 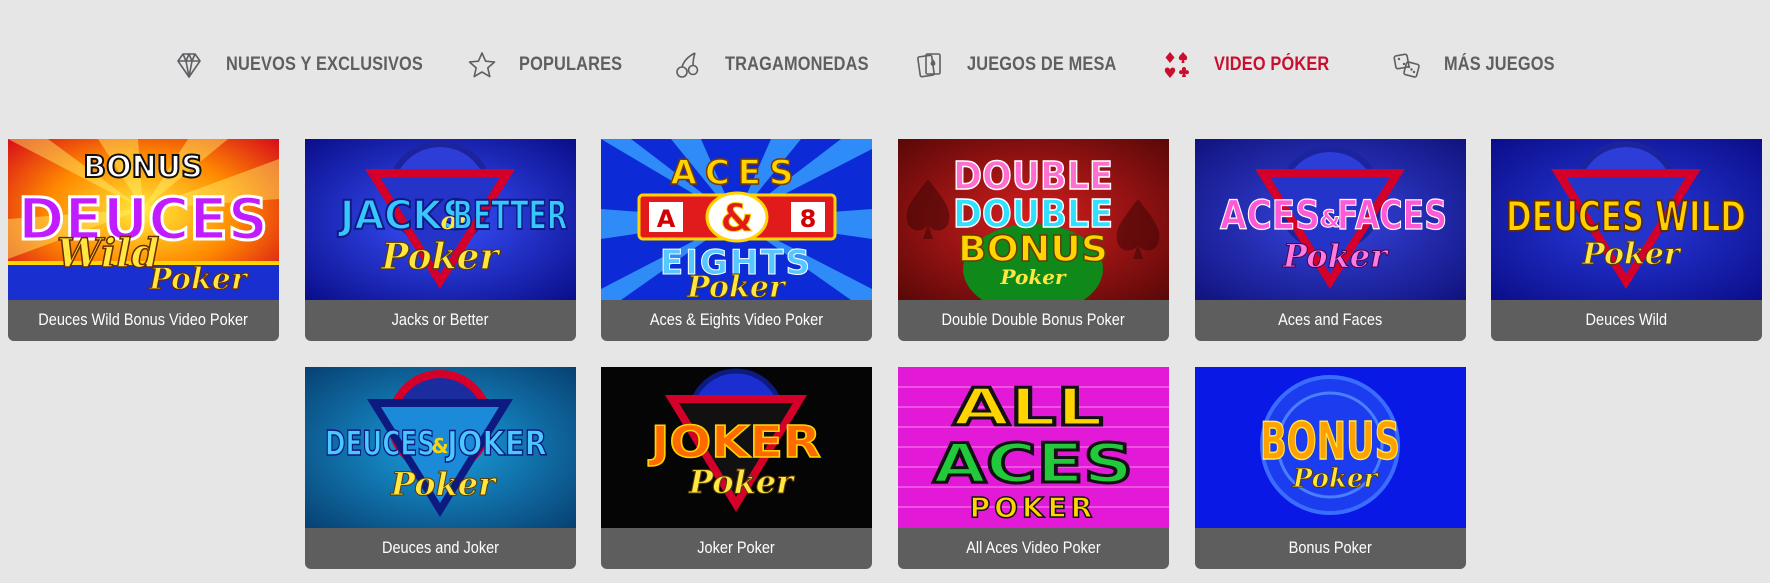 I want to click on game-thumbnail: JOKER Poker, so click(x=736, y=447).